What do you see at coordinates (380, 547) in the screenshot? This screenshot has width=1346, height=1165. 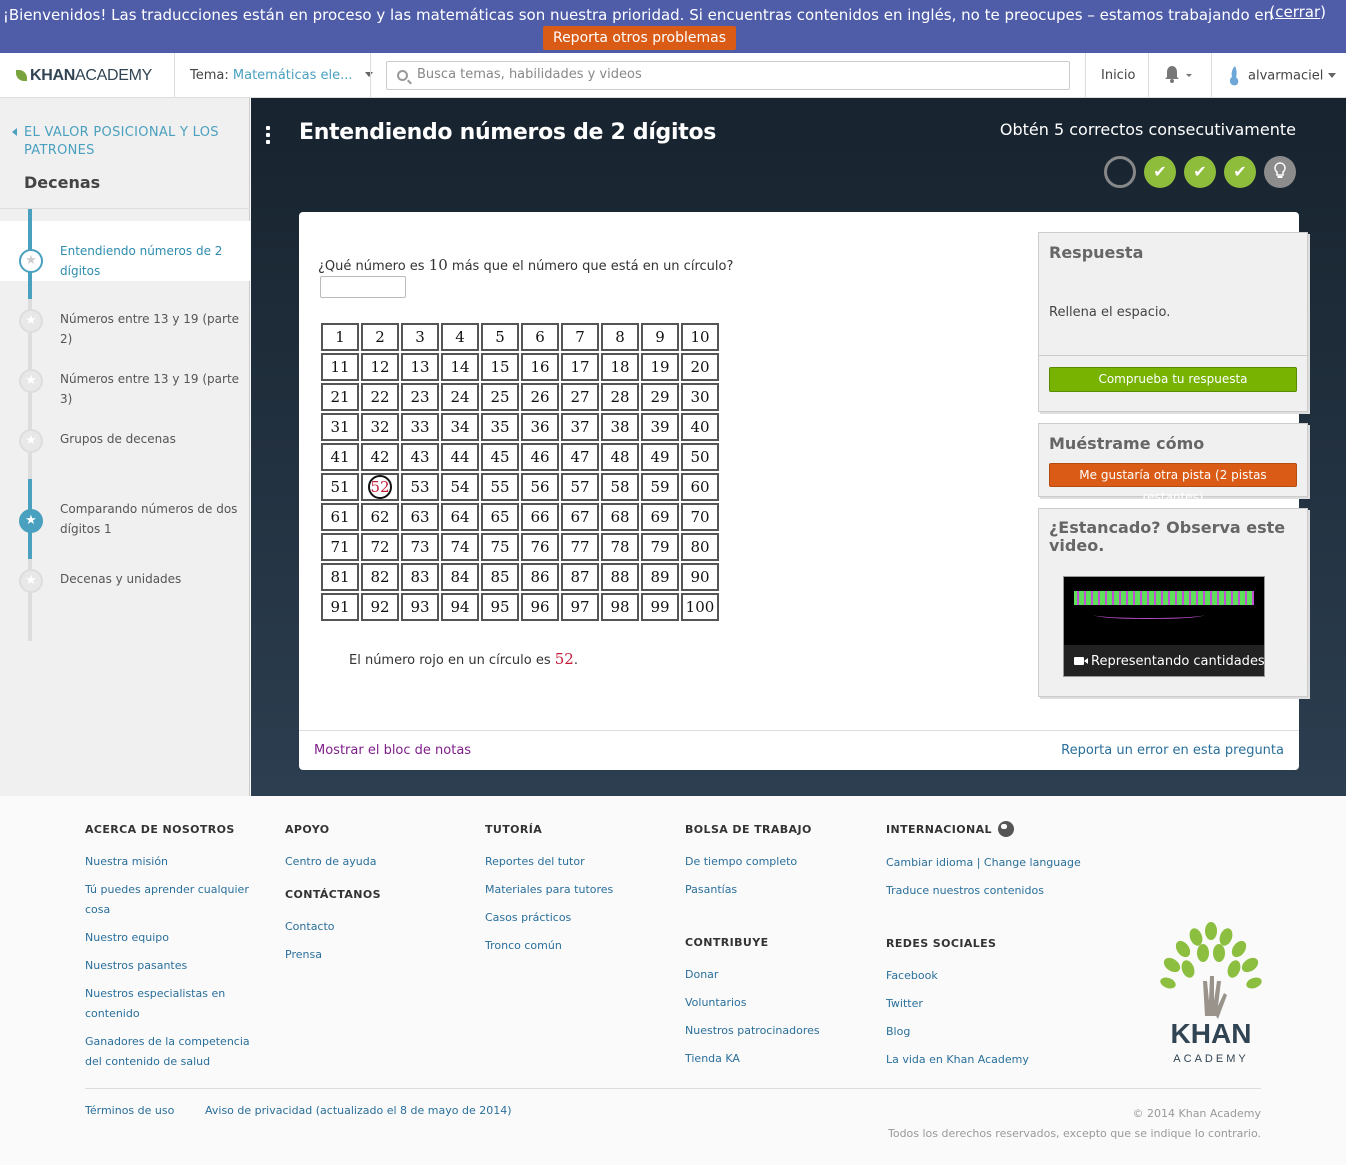 I see `grid-cell: 72` at bounding box center [380, 547].